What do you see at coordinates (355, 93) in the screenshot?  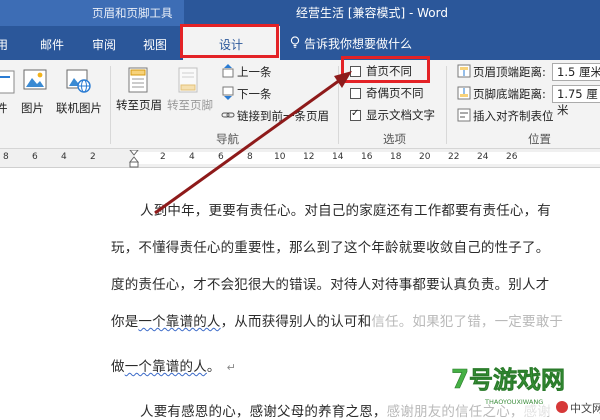 I see `different-odd-even-checkbox` at bounding box center [355, 93].